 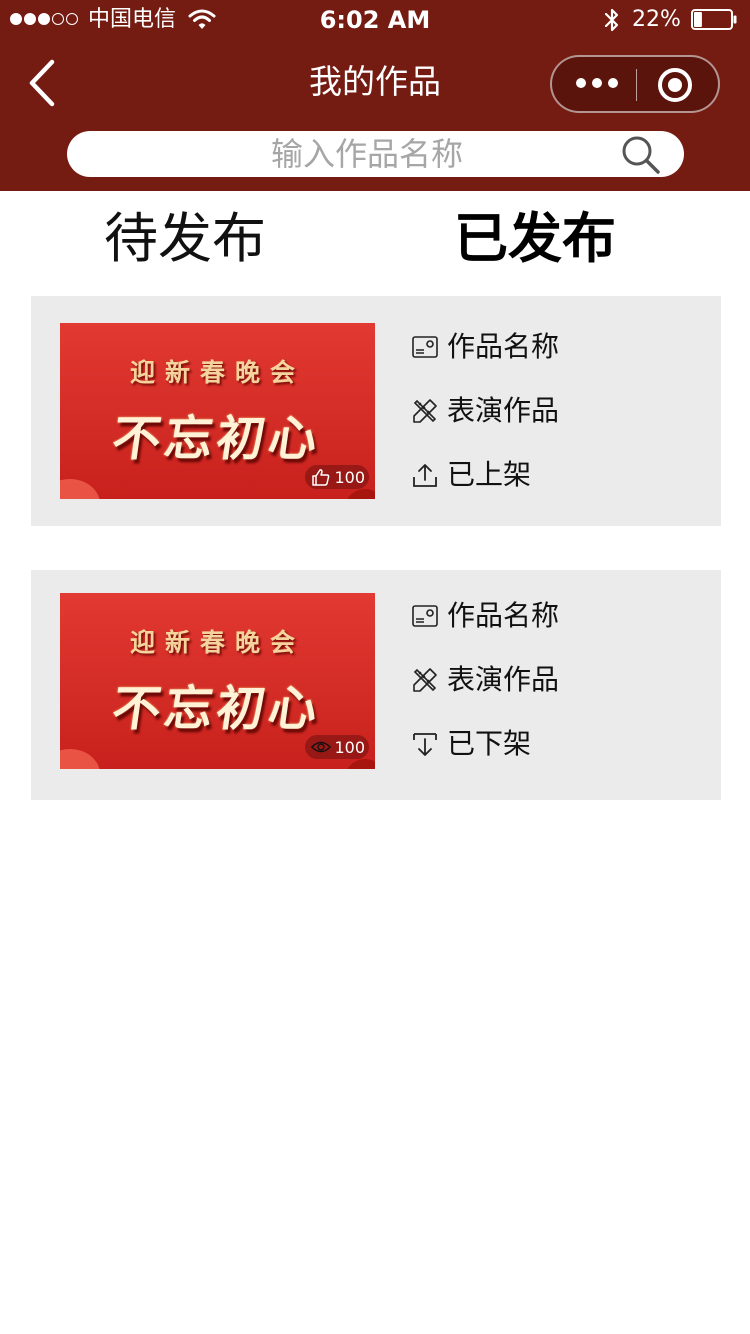 I want to click on tab-pending: 待发布, so click(x=185, y=239).